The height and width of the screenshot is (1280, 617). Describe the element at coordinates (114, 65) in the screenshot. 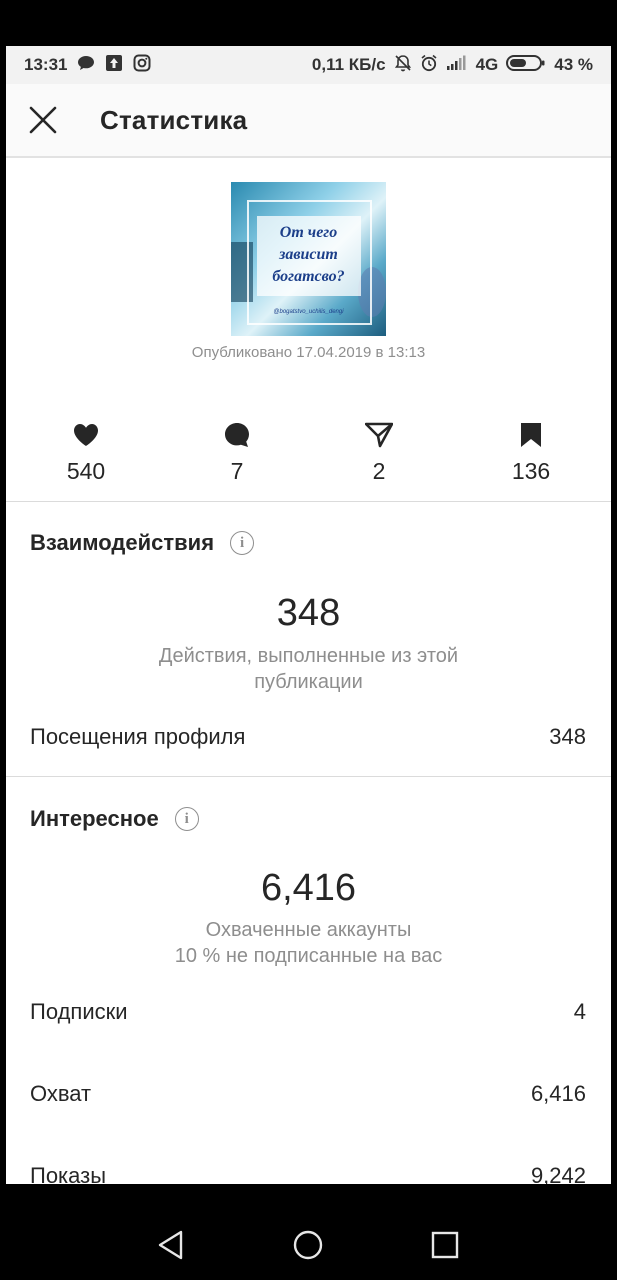

I see `upload-icon` at that location.